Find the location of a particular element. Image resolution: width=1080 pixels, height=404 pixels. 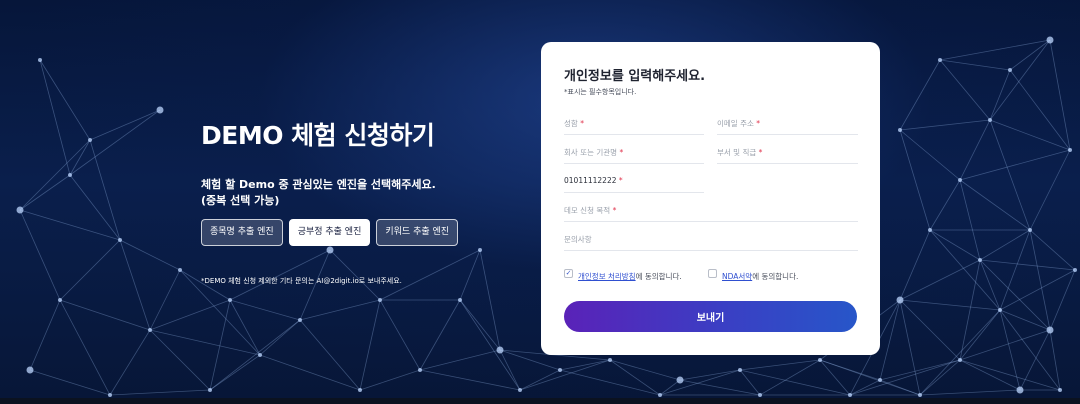

form-required-note: *표시는 필수항목입니다. is located at coordinates (600, 92).